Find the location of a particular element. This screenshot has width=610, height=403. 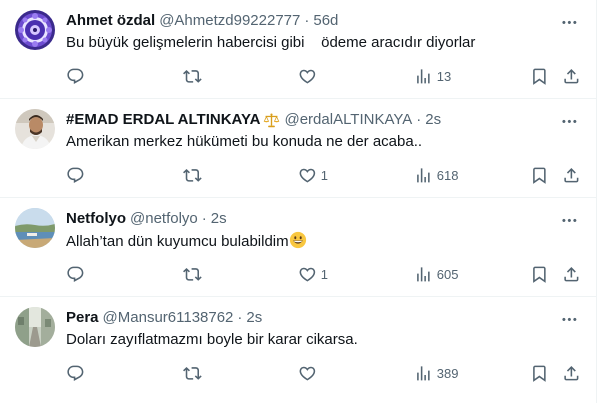

action-bar: 1 618 is located at coordinates (298, 175).